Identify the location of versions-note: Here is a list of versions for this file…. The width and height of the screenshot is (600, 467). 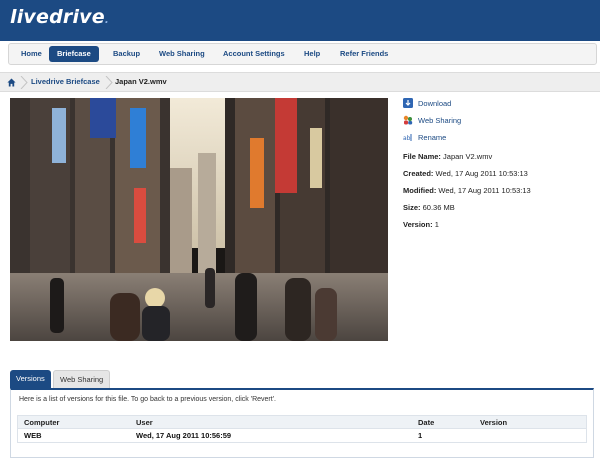
(147, 399).